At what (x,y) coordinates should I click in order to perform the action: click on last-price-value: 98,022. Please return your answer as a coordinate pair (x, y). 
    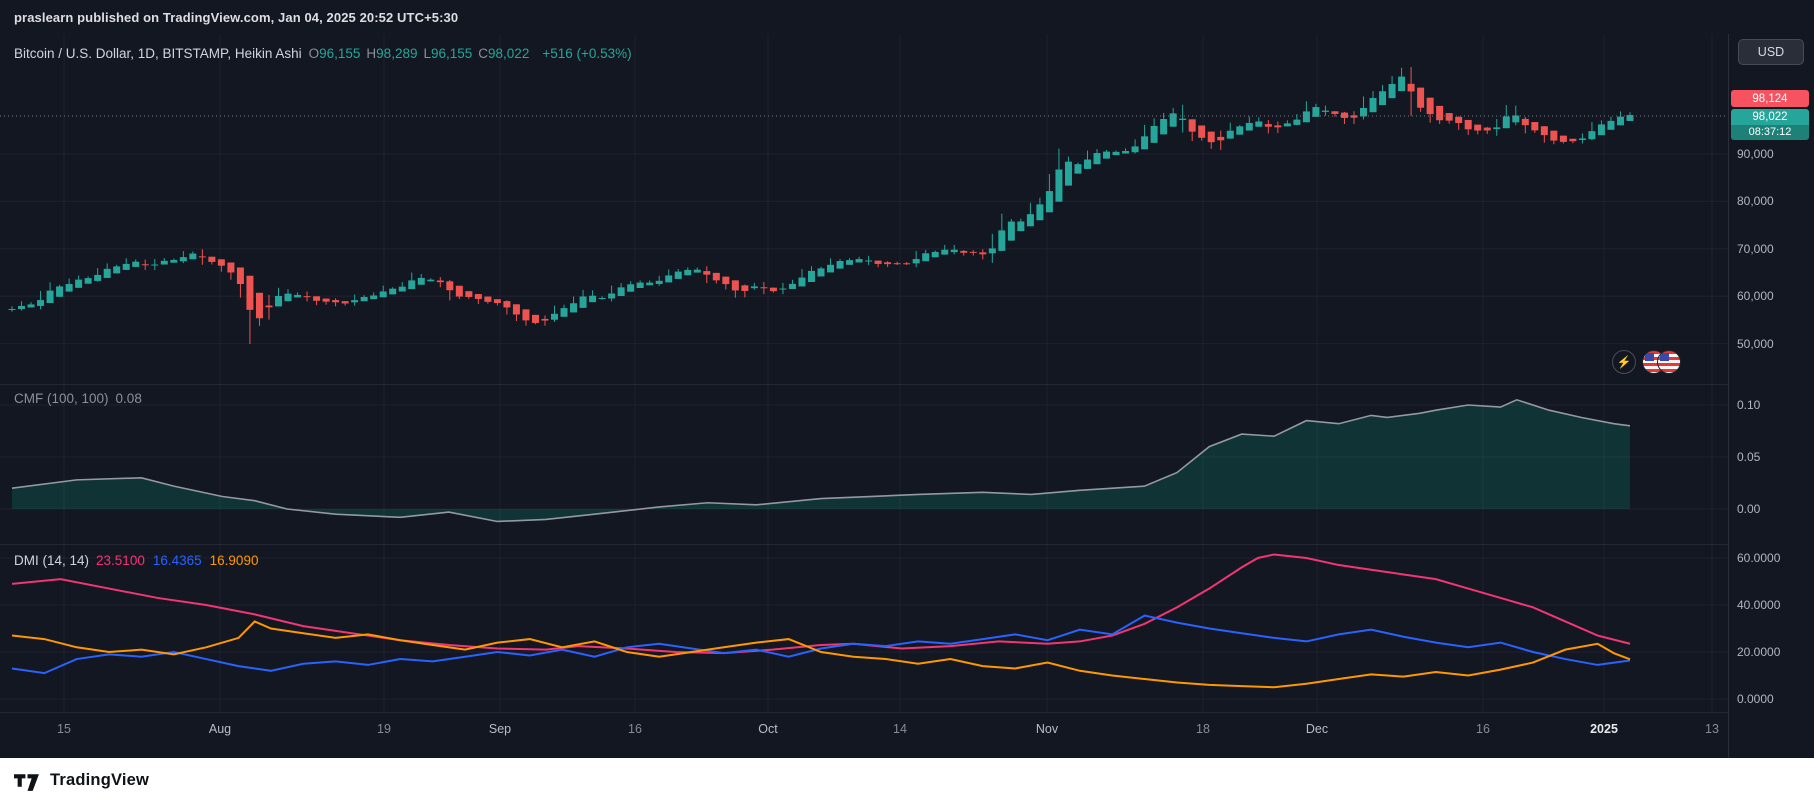
    Looking at the image, I should click on (1770, 117).